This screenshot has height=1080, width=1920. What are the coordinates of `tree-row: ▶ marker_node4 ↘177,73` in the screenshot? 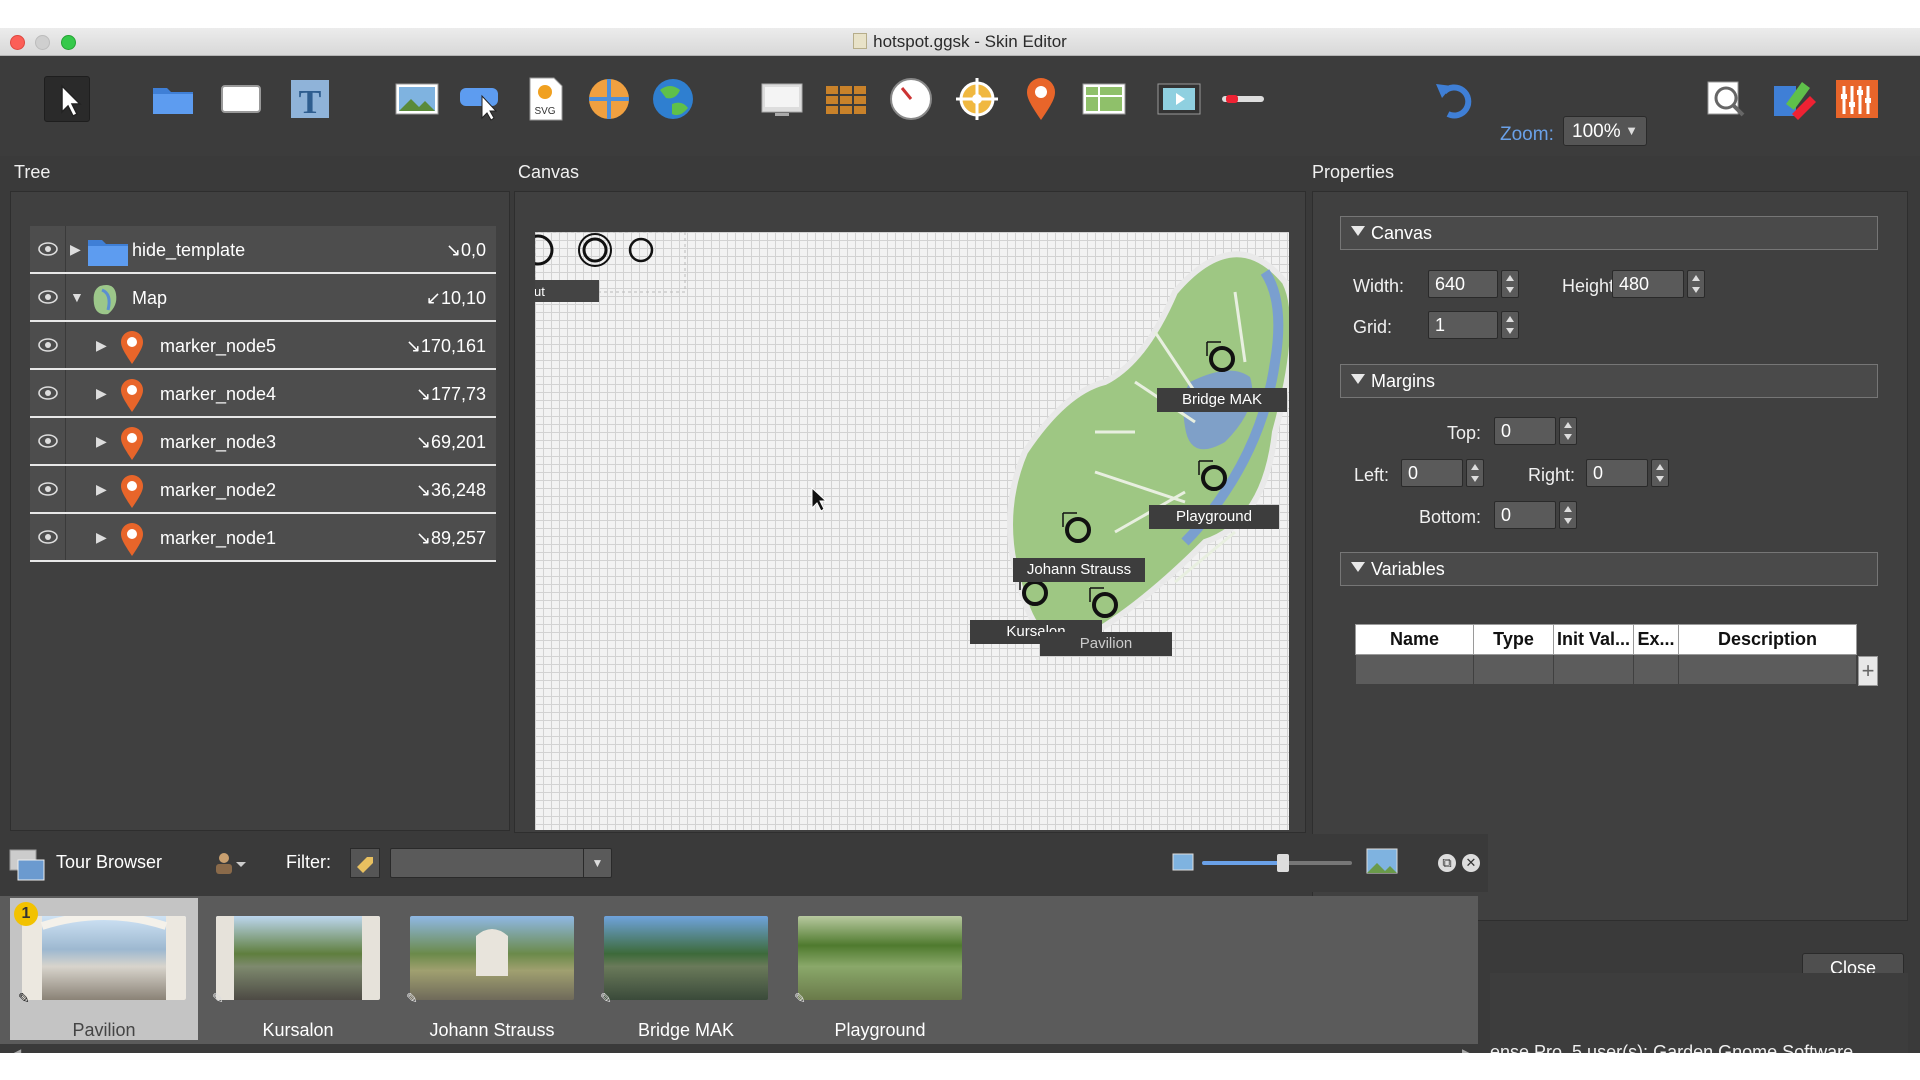 It's located at (263, 394).